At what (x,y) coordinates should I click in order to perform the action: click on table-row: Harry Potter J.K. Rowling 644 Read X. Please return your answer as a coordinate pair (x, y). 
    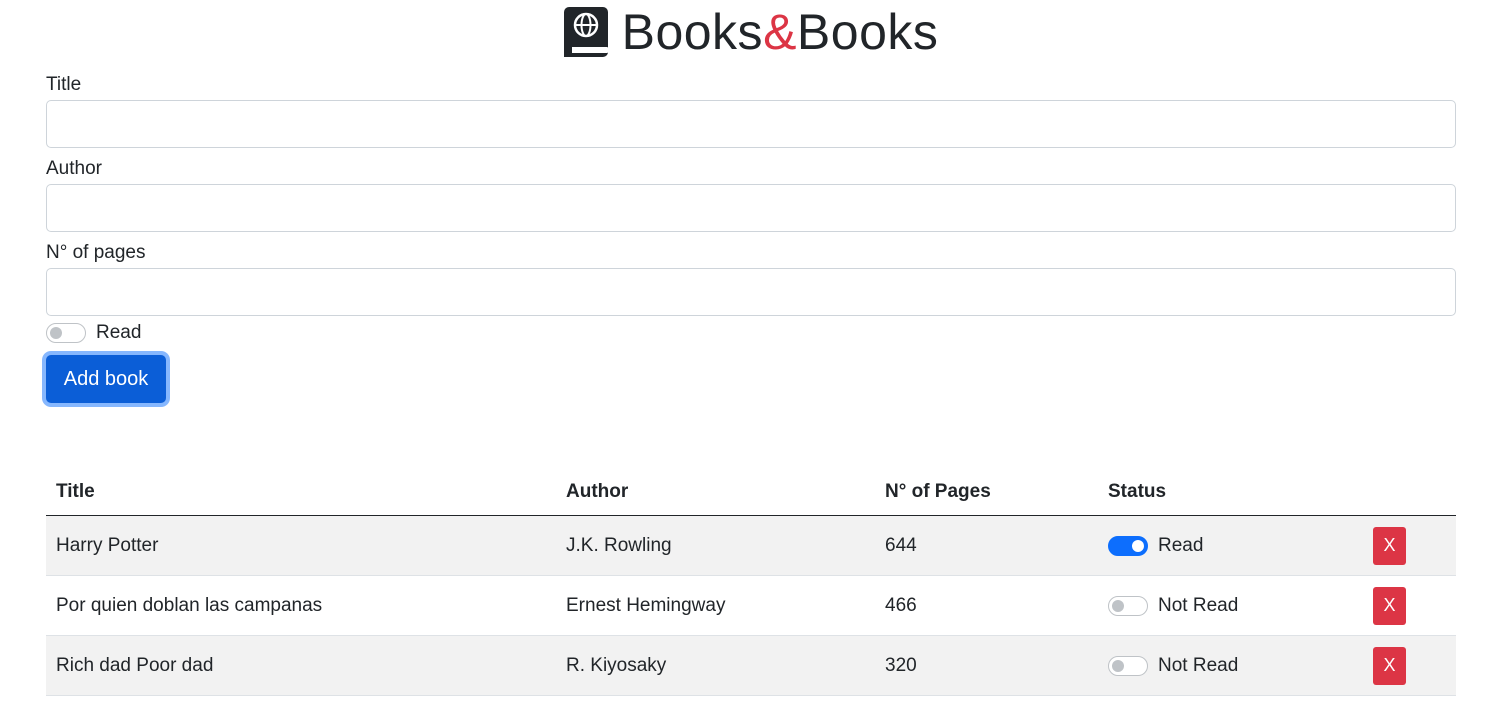
    Looking at the image, I should click on (751, 545).